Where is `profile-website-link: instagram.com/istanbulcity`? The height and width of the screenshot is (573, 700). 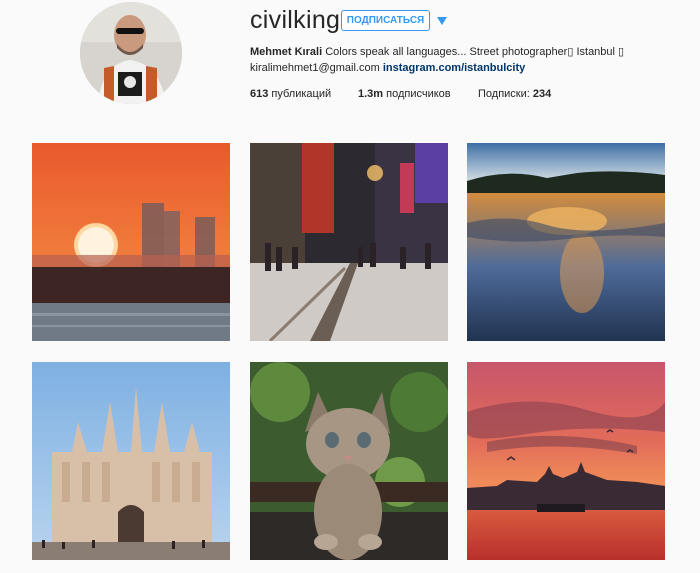
profile-website-link: instagram.com/istanbulcity is located at coordinates (454, 68).